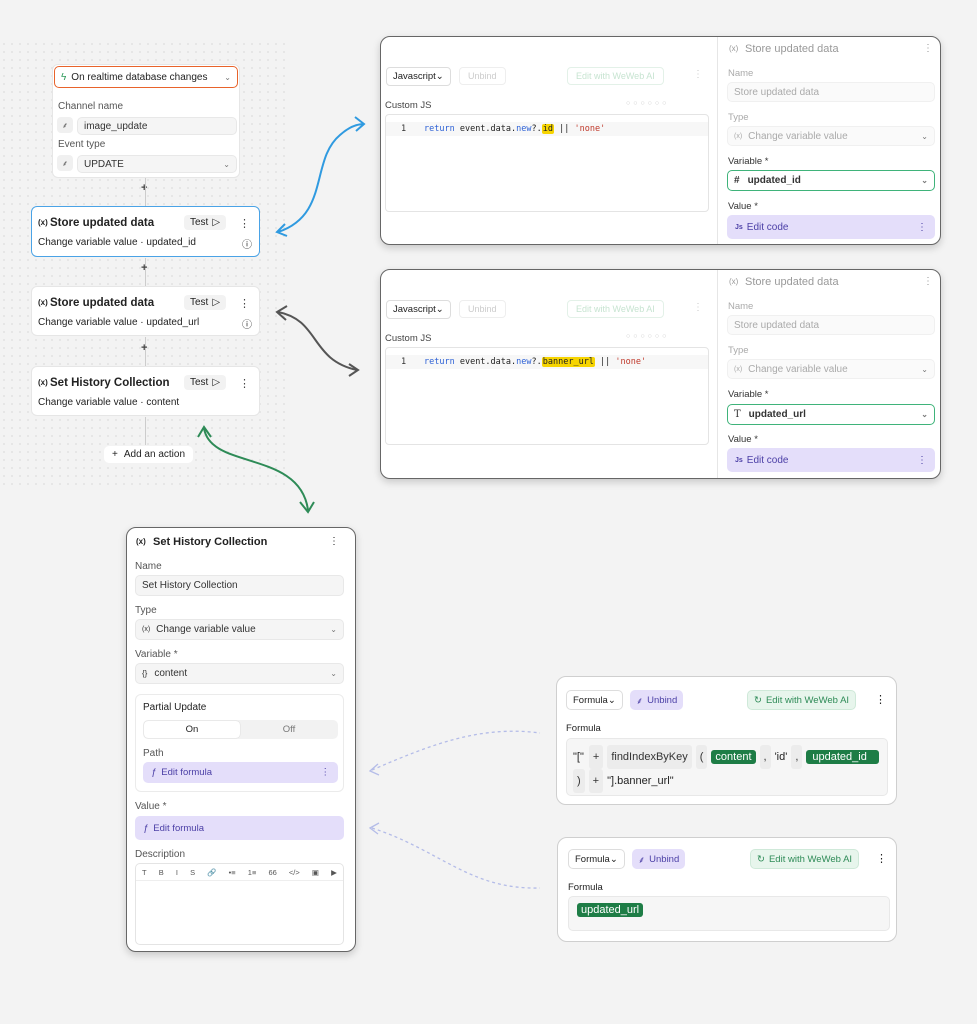 The height and width of the screenshot is (1024, 977). I want to click on on-off-toggle: On Off, so click(240, 729).